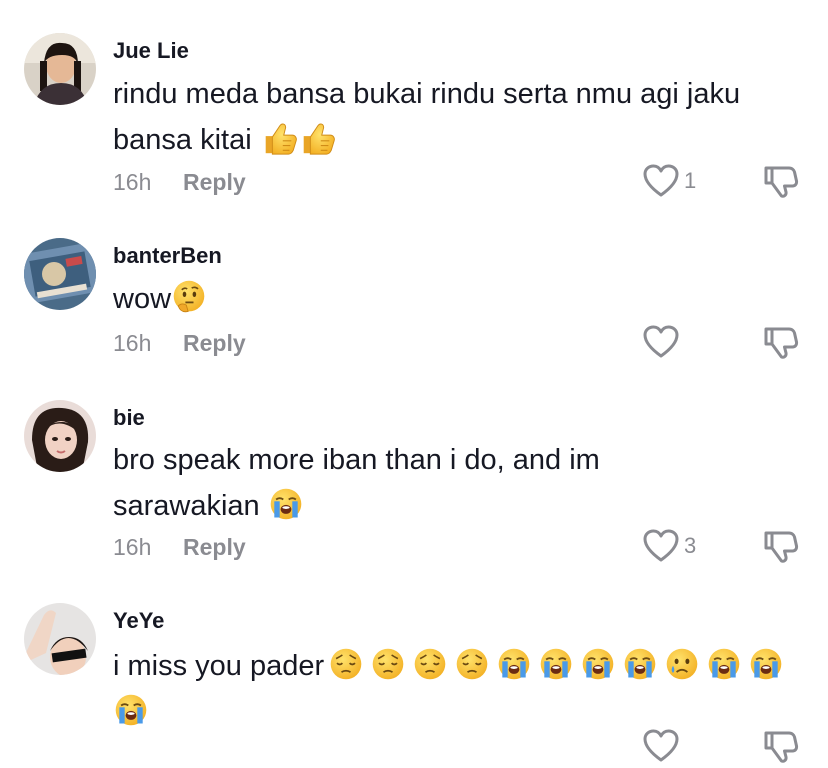 This screenshot has height=768, width=828. What do you see at coordinates (463, 689) in the screenshot?
I see `comment-text: i miss you pader` at bounding box center [463, 689].